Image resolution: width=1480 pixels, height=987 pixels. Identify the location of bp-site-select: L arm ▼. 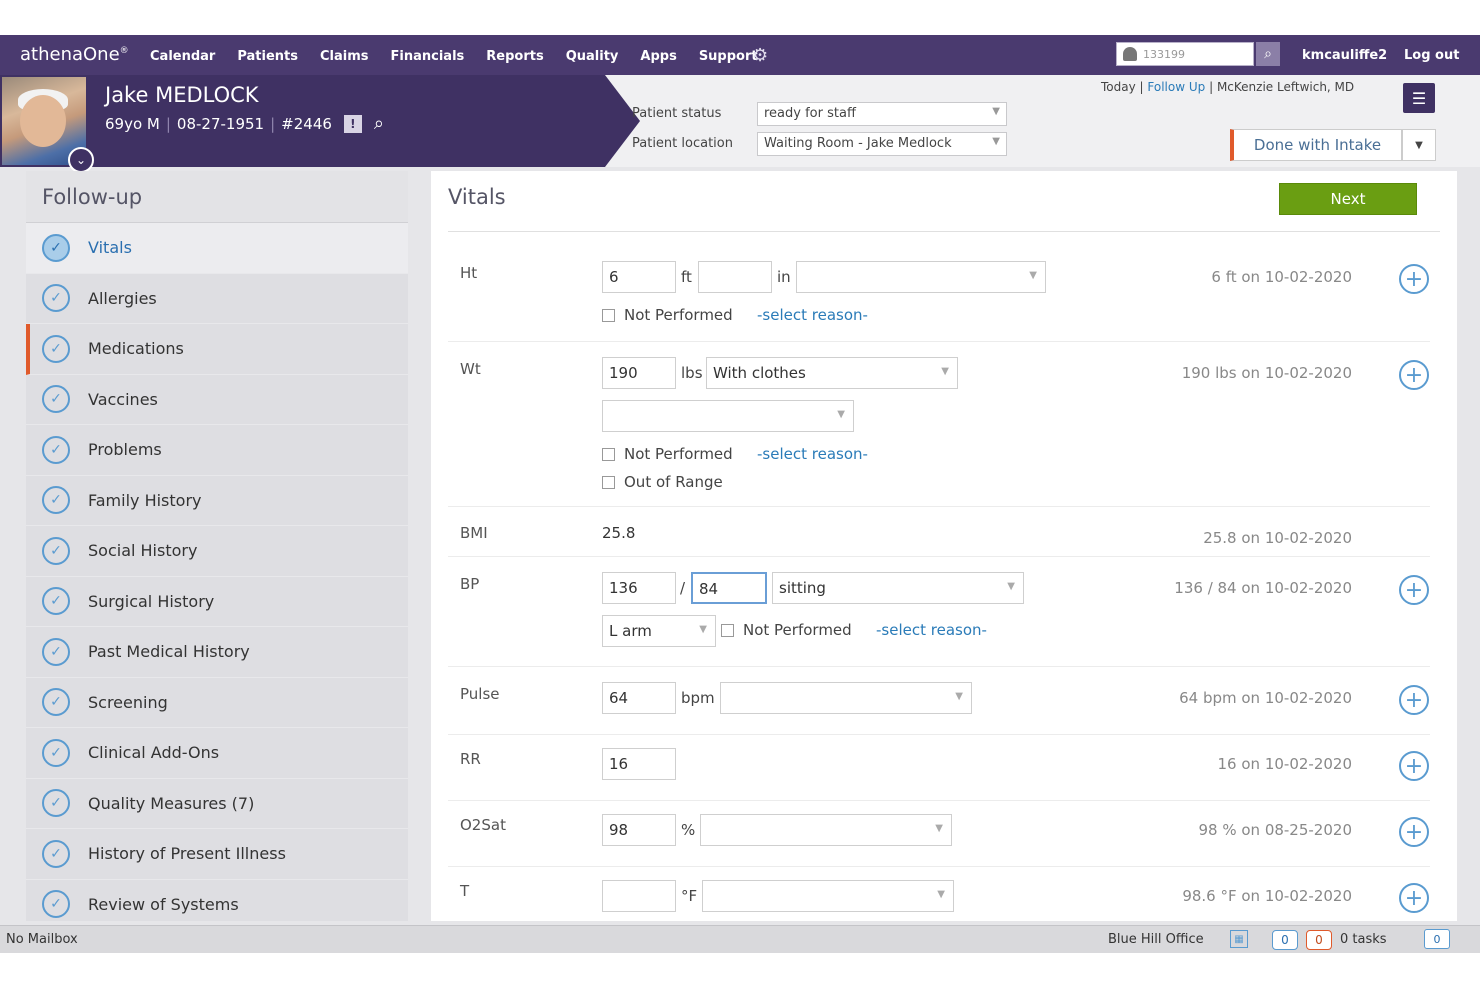
(659, 631).